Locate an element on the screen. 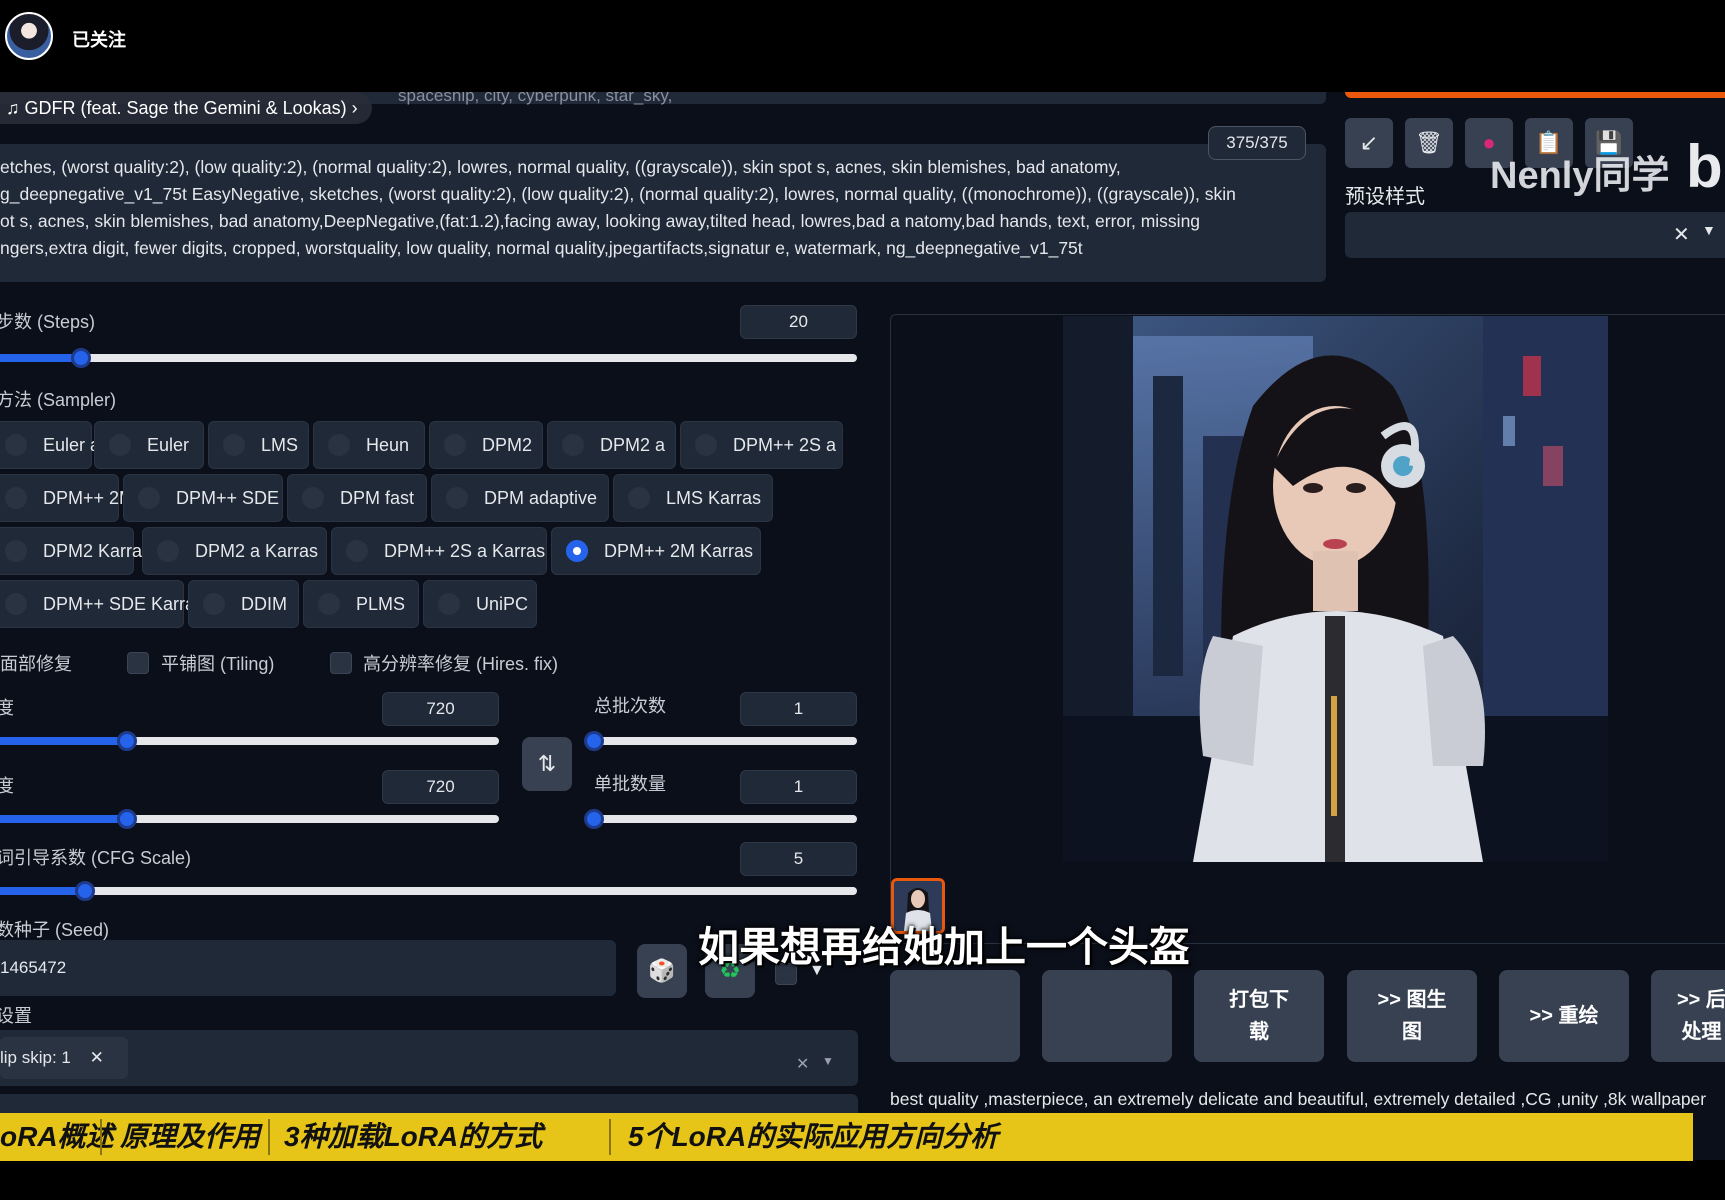 The width and height of the screenshot is (1725, 1200). sampler-option-label: Euler a is located at coordinates (72, 444).